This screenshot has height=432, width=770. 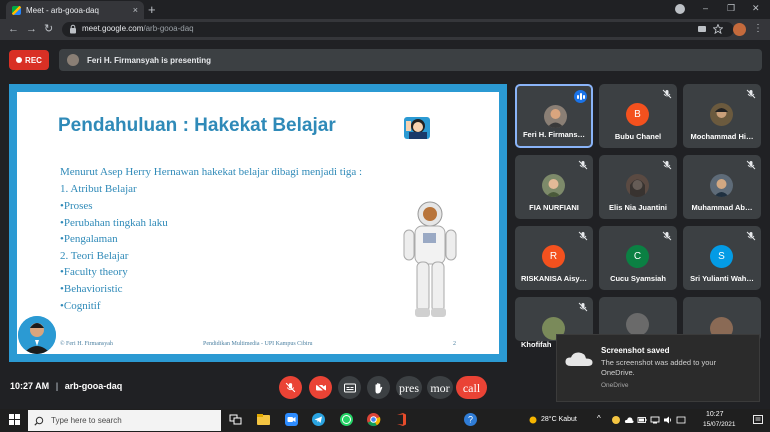 I want to click on meeting-code: arb-gooa-daq, so click(x=93, y=386).